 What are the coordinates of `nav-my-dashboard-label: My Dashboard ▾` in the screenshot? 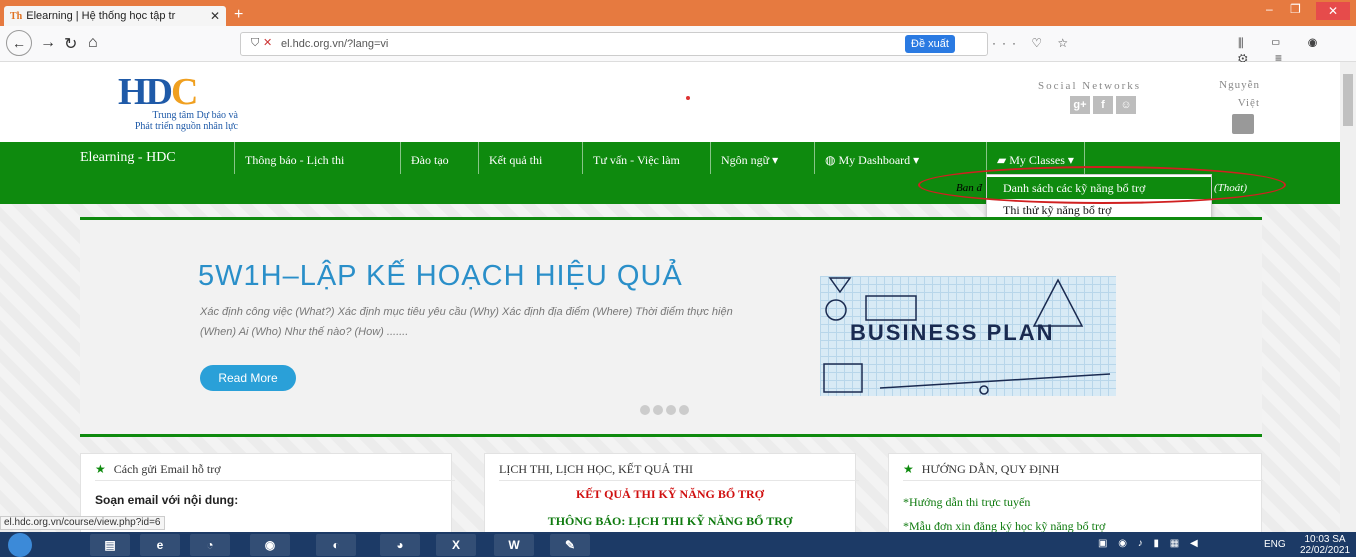 It's located at (879, 160).